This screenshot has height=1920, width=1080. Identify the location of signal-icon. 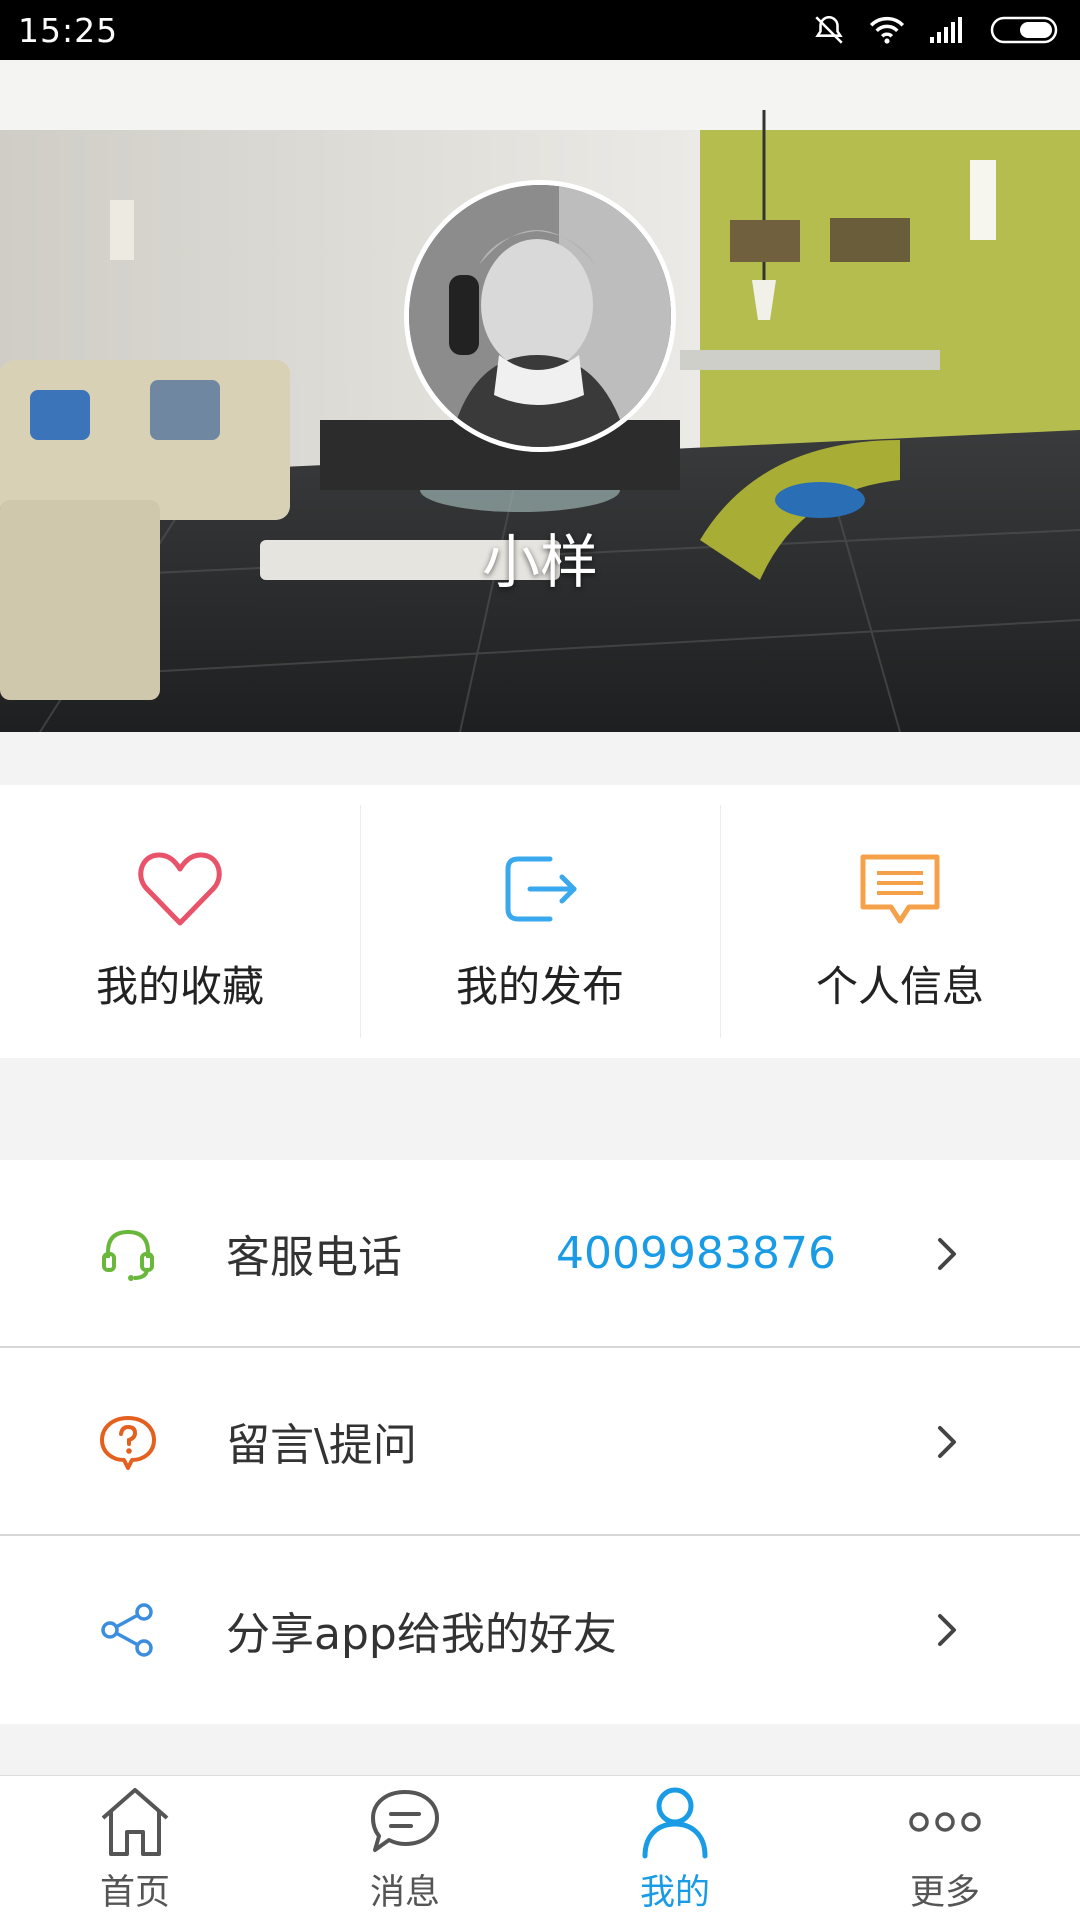
(946, 30).